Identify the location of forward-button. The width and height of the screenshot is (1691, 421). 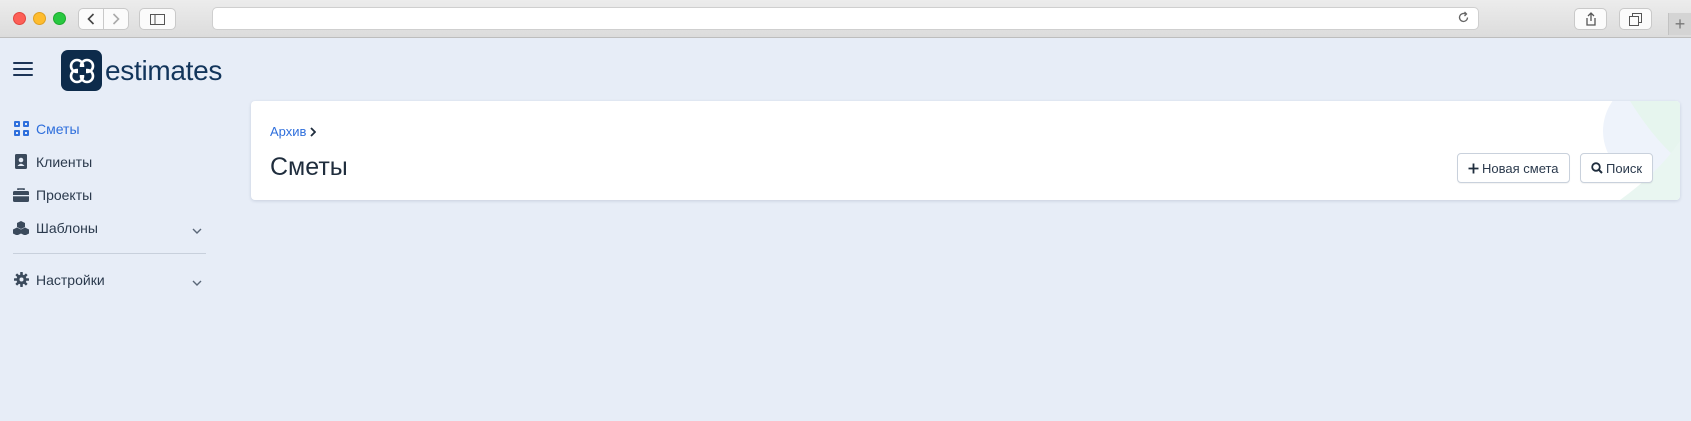
(116, 19).